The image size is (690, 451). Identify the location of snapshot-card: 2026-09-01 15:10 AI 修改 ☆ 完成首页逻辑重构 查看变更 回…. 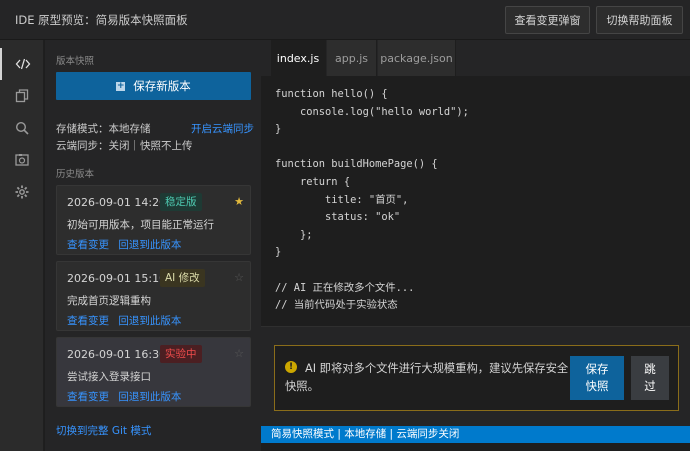
(153, 296).